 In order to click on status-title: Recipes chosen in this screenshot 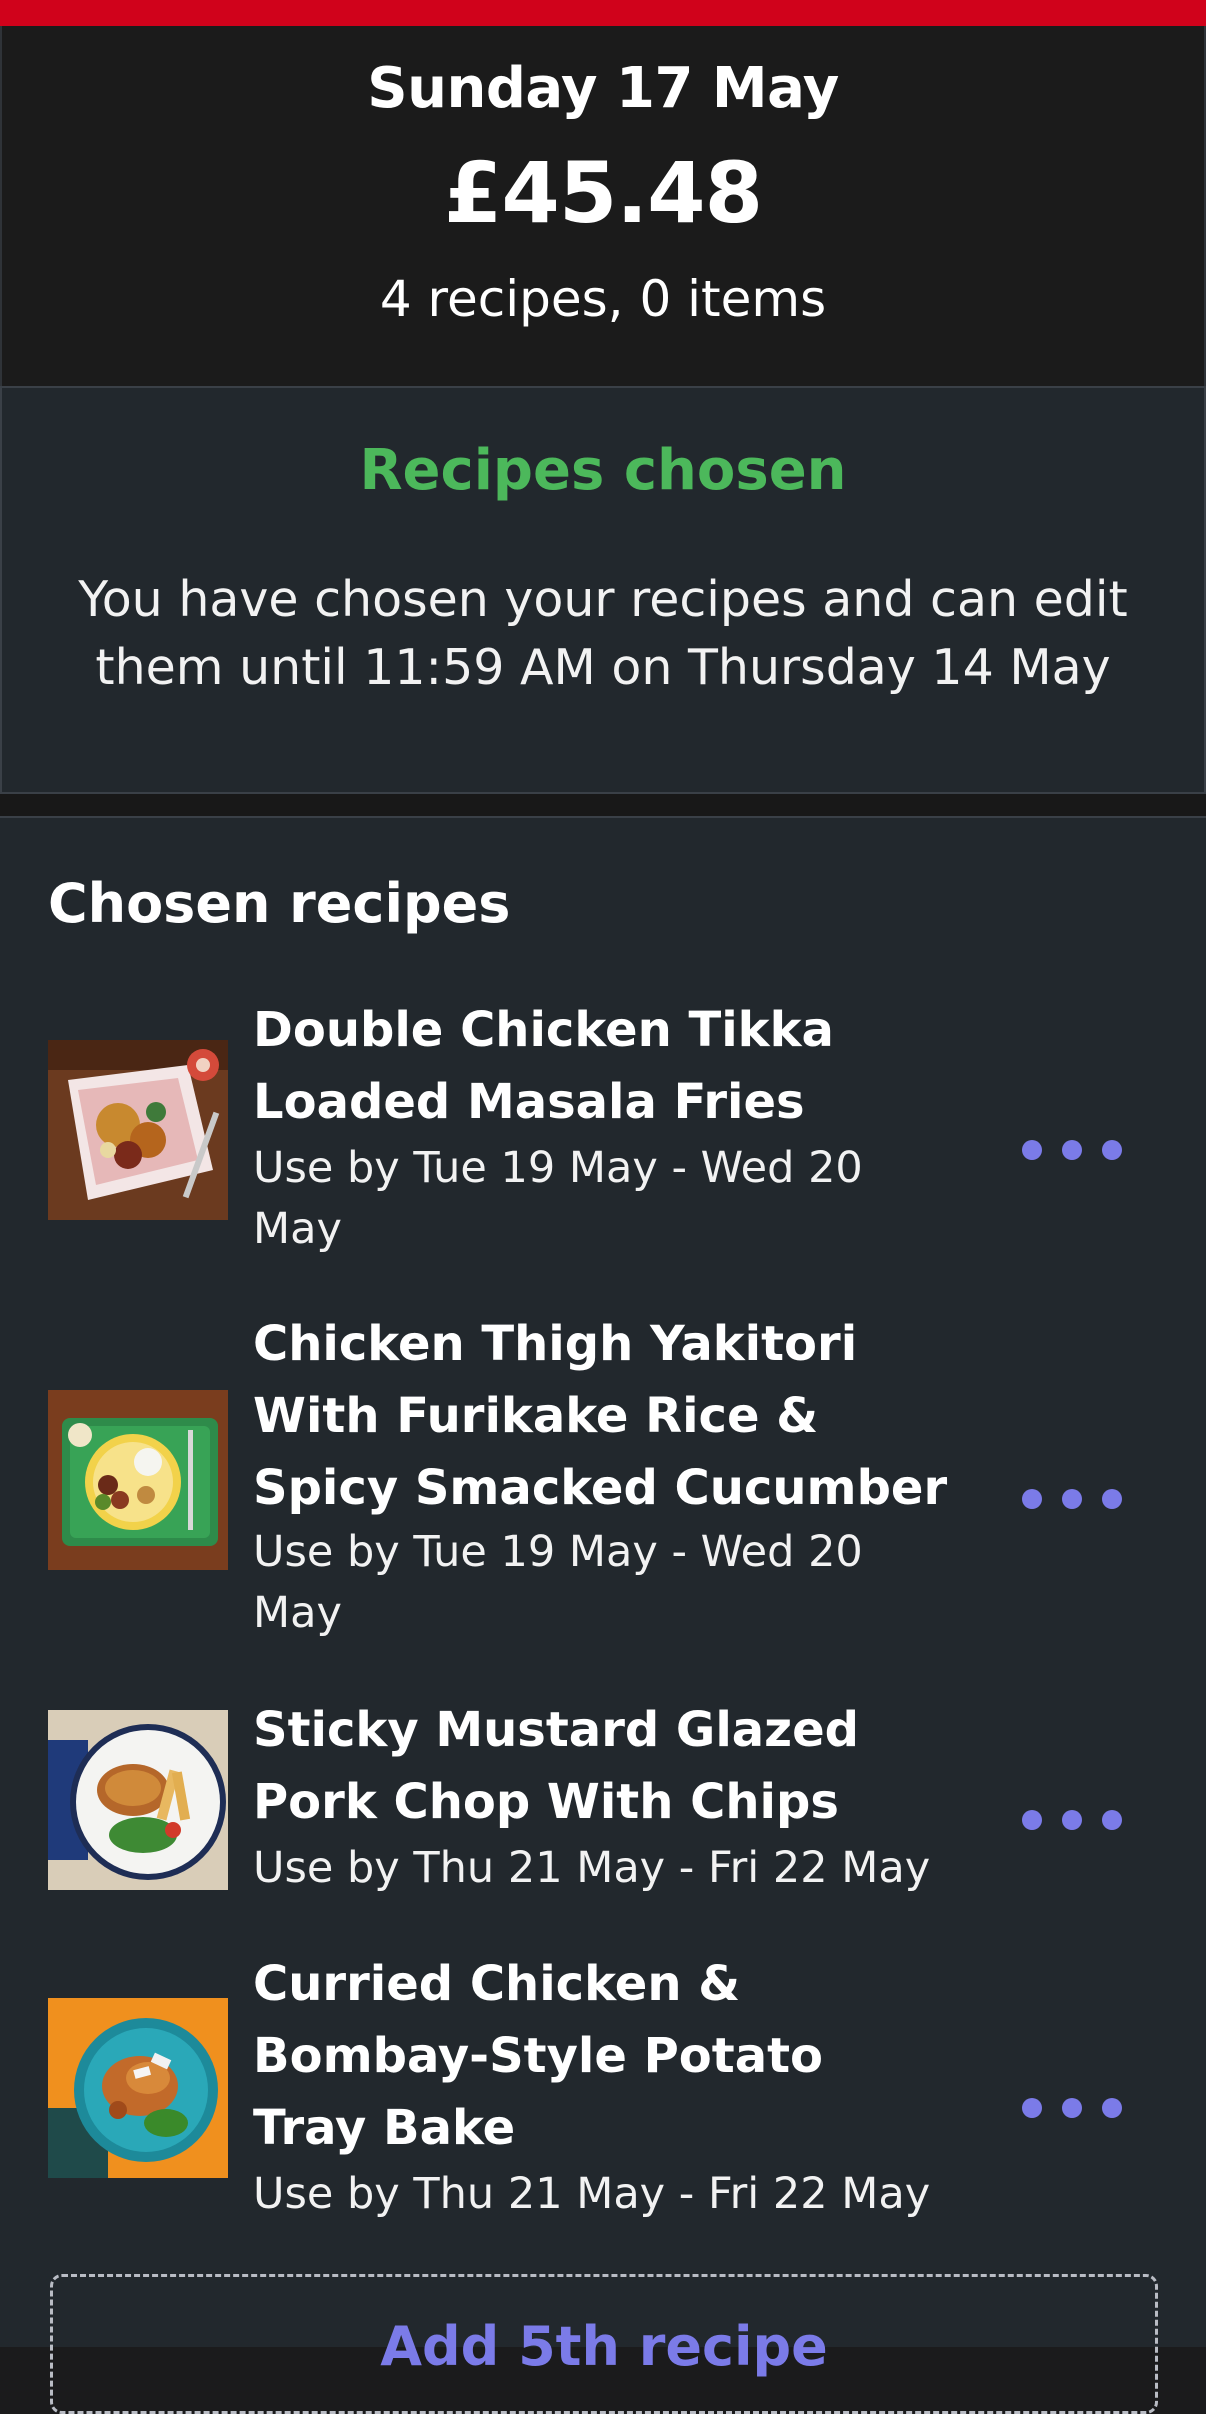, I will do `click(603, 470)`.